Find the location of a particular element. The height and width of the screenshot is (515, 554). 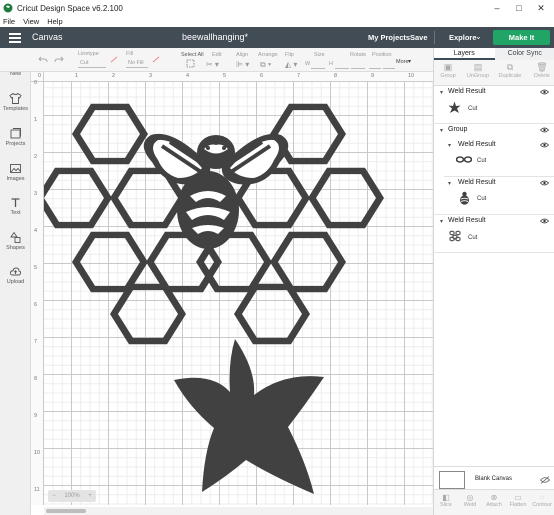

make-it-button: Make It is located at coordinates (521, 37).